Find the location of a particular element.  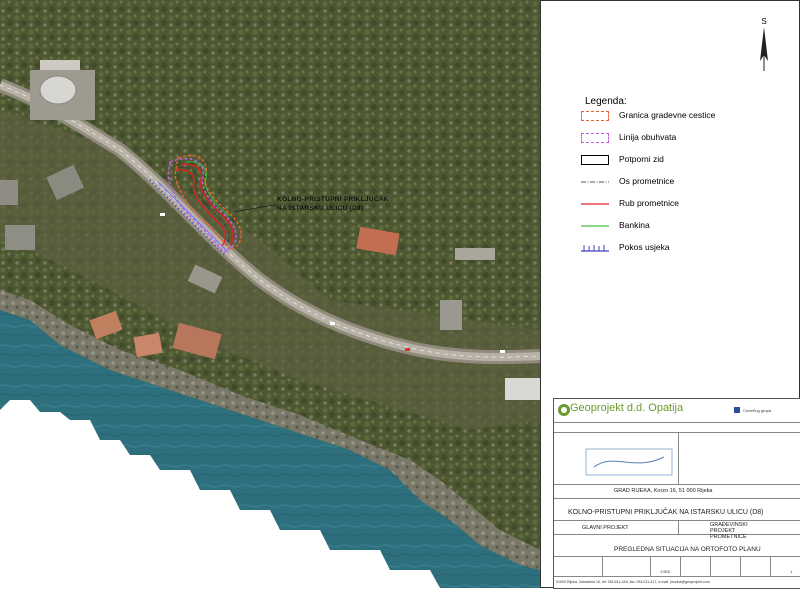

legend-item-site-boundary: Granica gradevne cestice is located at coordinates (686, 116).